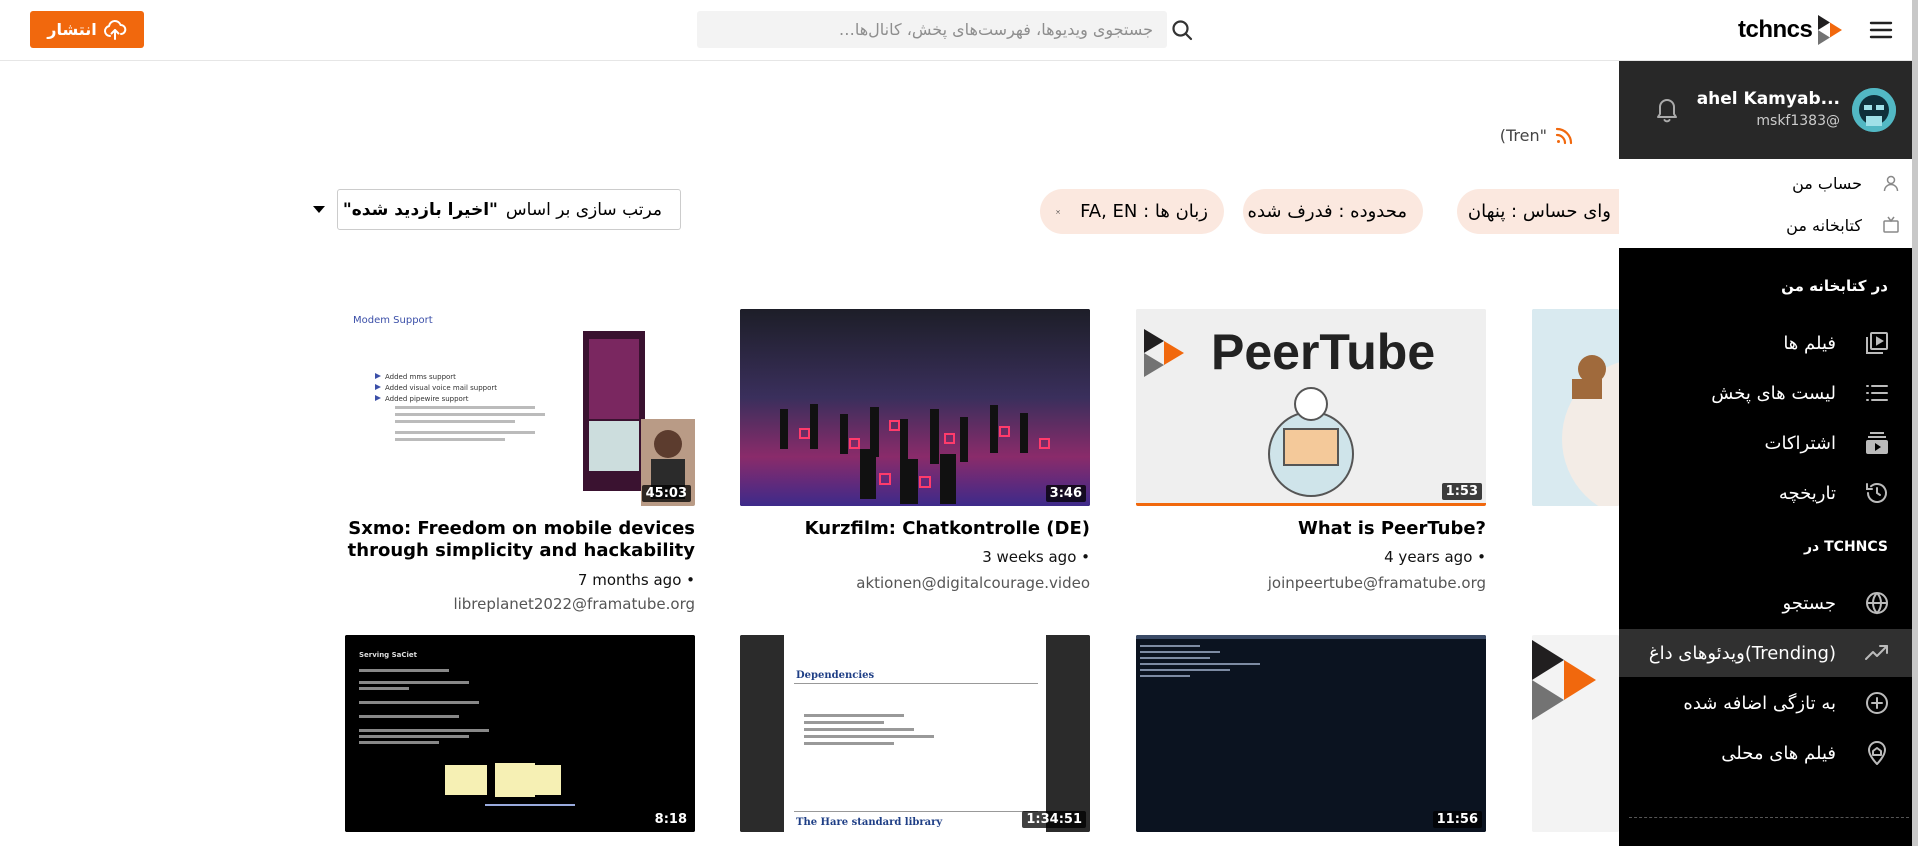 This screenshot has width=1918, height=846. I want to click on video-duration: 3:46, so click(1065, 493).